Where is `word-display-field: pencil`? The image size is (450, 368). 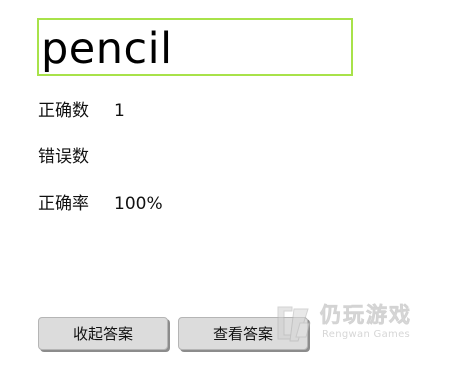
word-display-field: pencil is located at coordinates (195, 47).